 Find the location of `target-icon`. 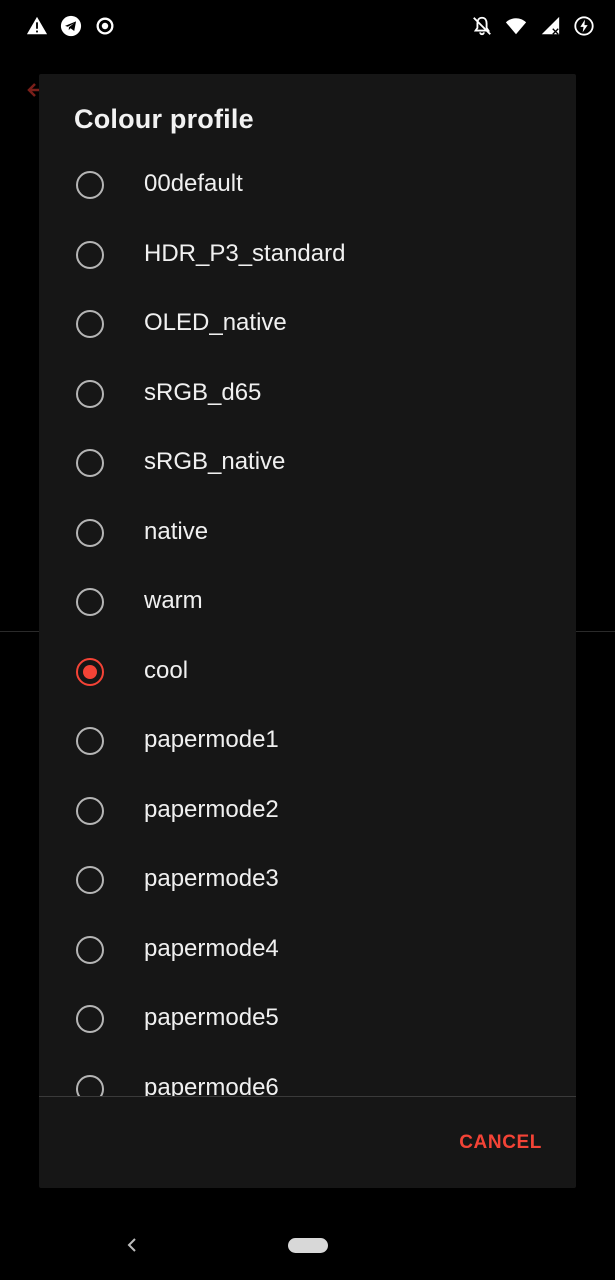

target-icon is located at coordinates (105, 26).